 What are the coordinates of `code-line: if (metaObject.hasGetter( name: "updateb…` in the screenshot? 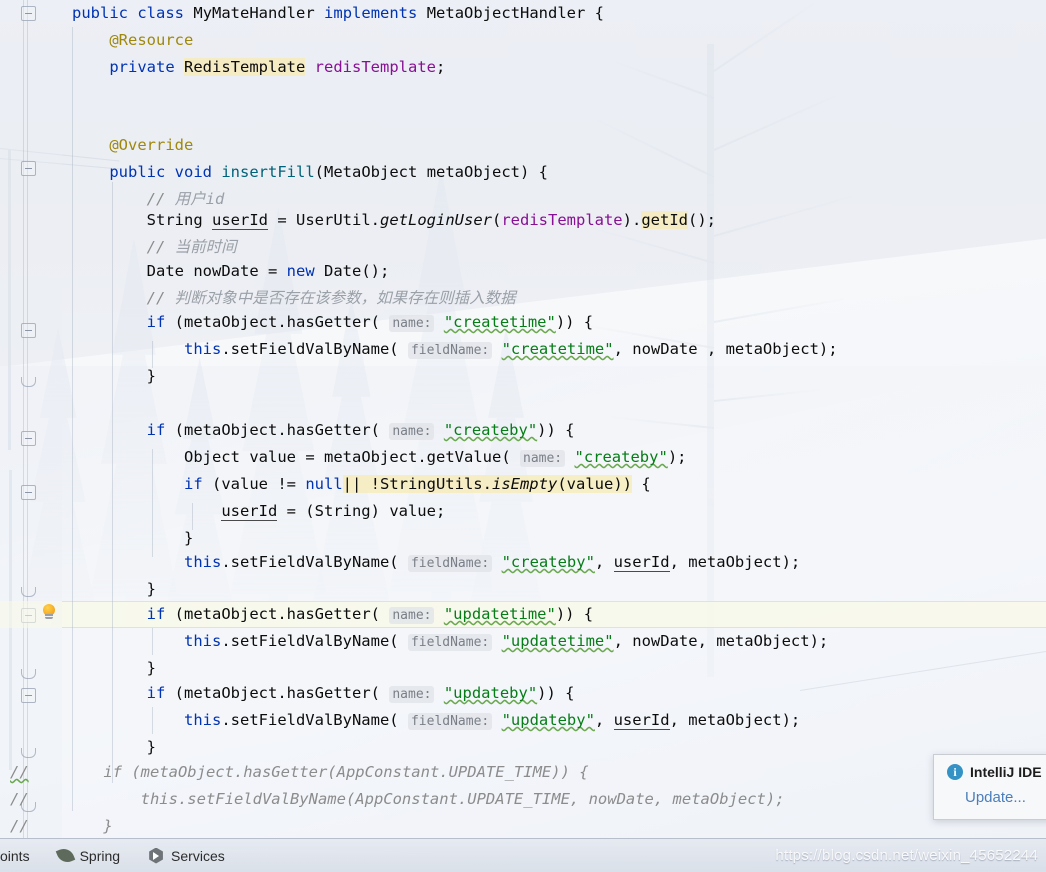 It's located at (323, 693).